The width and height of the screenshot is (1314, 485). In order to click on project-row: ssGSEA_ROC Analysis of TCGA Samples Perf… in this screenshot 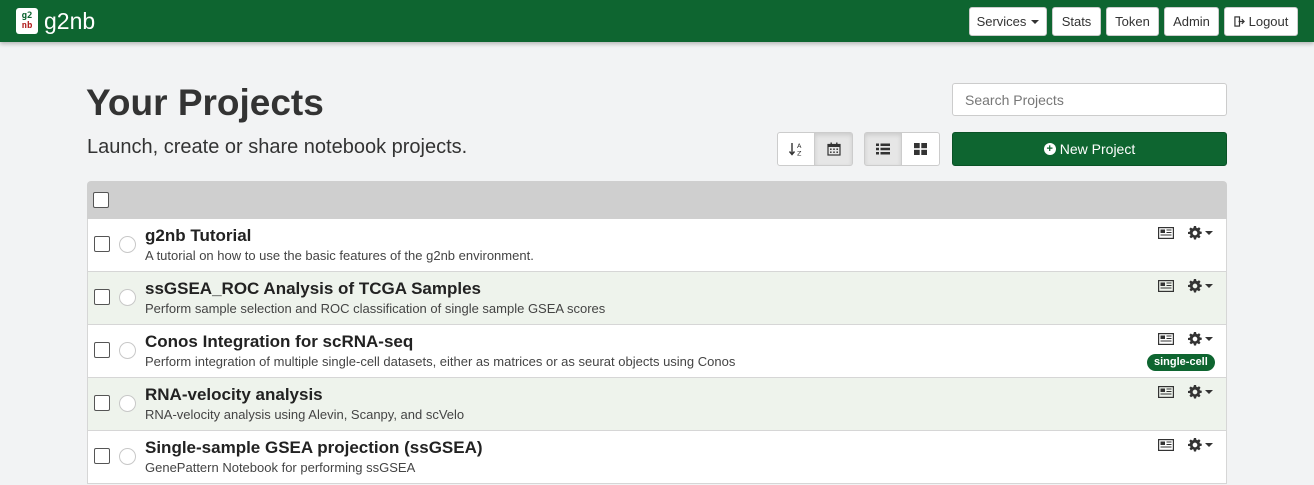, I will do `click(657, 298)`.